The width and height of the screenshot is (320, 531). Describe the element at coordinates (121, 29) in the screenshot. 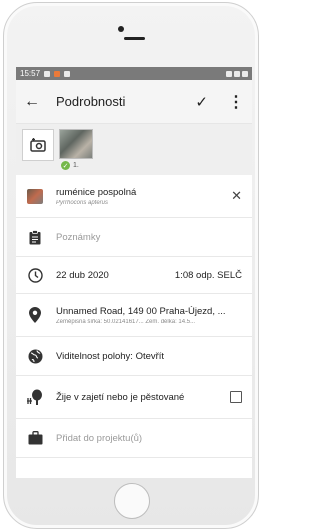

I see `front-camera` at that location.